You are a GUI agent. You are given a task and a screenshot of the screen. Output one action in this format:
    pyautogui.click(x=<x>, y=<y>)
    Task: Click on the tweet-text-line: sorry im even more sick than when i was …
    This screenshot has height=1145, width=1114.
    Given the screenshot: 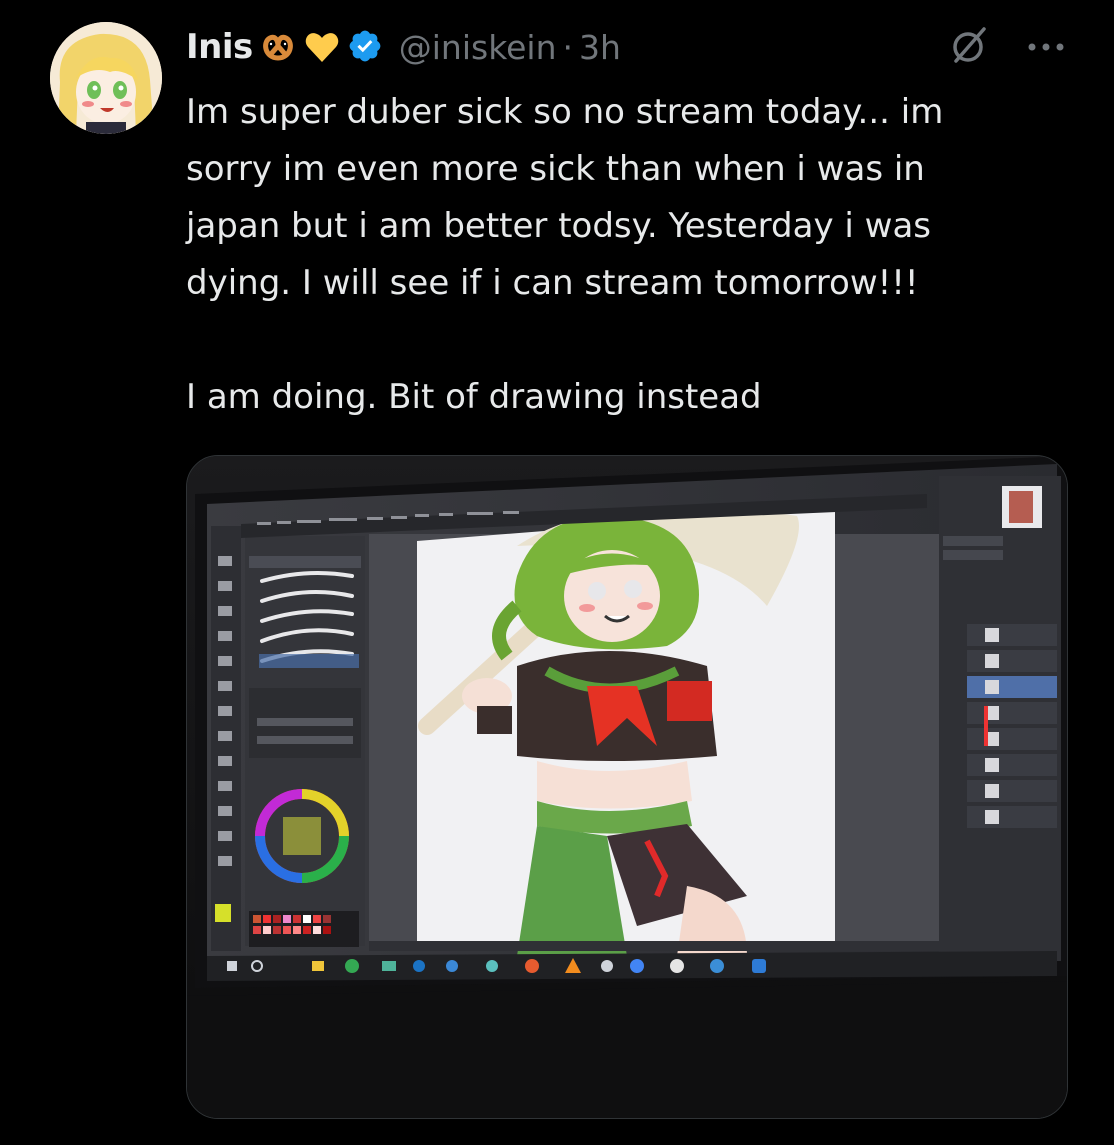 What is the action you would take?
    pyautogui.click(x=555, y=169)
    